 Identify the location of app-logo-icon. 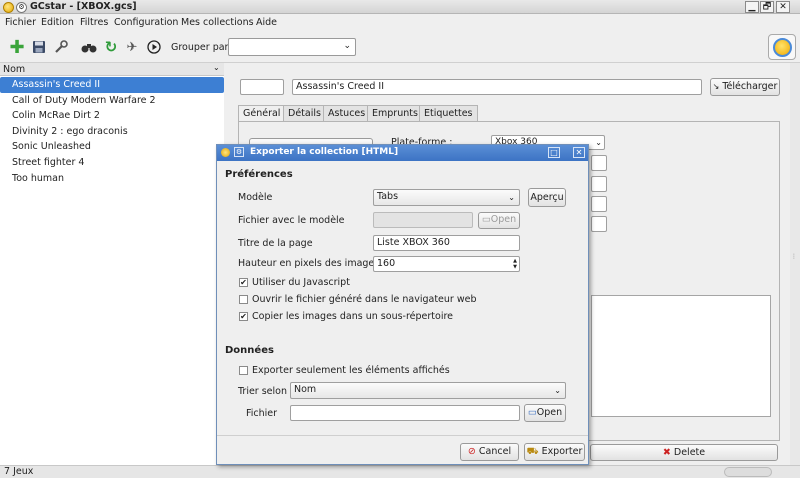
(225, 152).